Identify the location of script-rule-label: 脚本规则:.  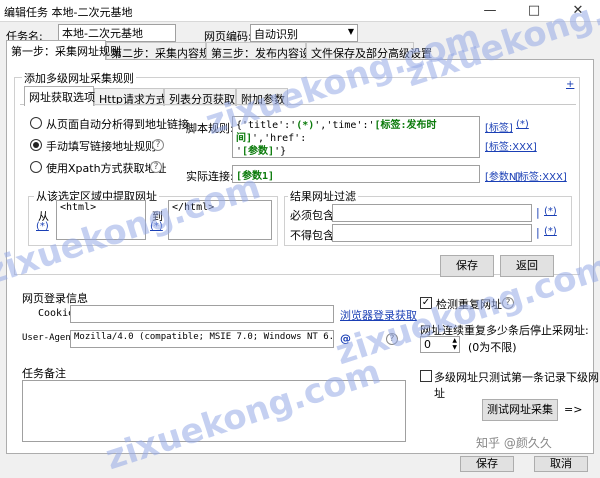
(210, 128).